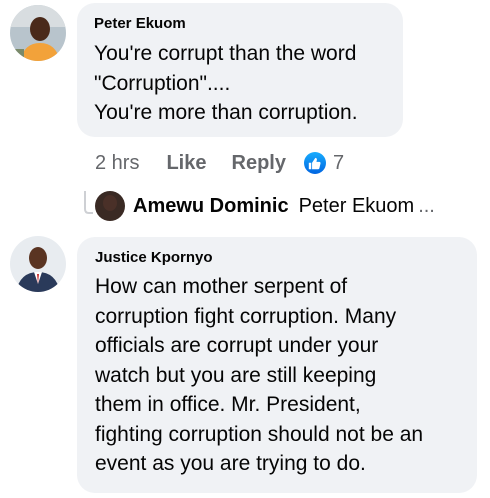  Describe the element at coordinates (38, 33) in the screenshot. I see `avatar-peter-ekuom` at that location.